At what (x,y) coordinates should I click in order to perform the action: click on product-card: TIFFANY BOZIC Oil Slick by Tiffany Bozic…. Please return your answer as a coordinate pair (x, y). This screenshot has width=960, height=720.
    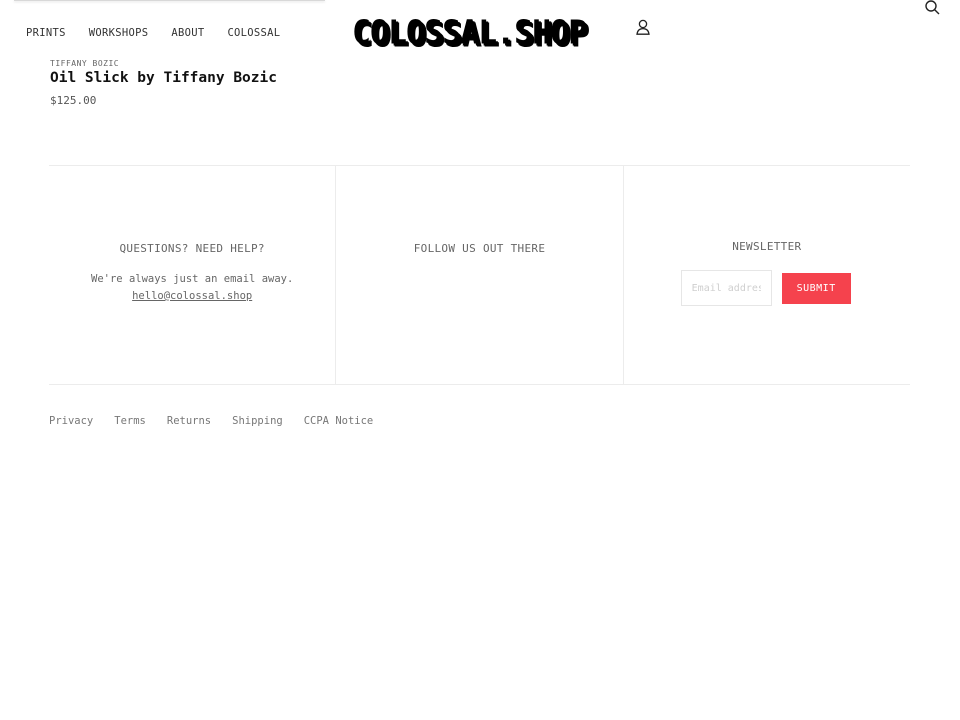
    Looking at the image, I should click on (163, 83).